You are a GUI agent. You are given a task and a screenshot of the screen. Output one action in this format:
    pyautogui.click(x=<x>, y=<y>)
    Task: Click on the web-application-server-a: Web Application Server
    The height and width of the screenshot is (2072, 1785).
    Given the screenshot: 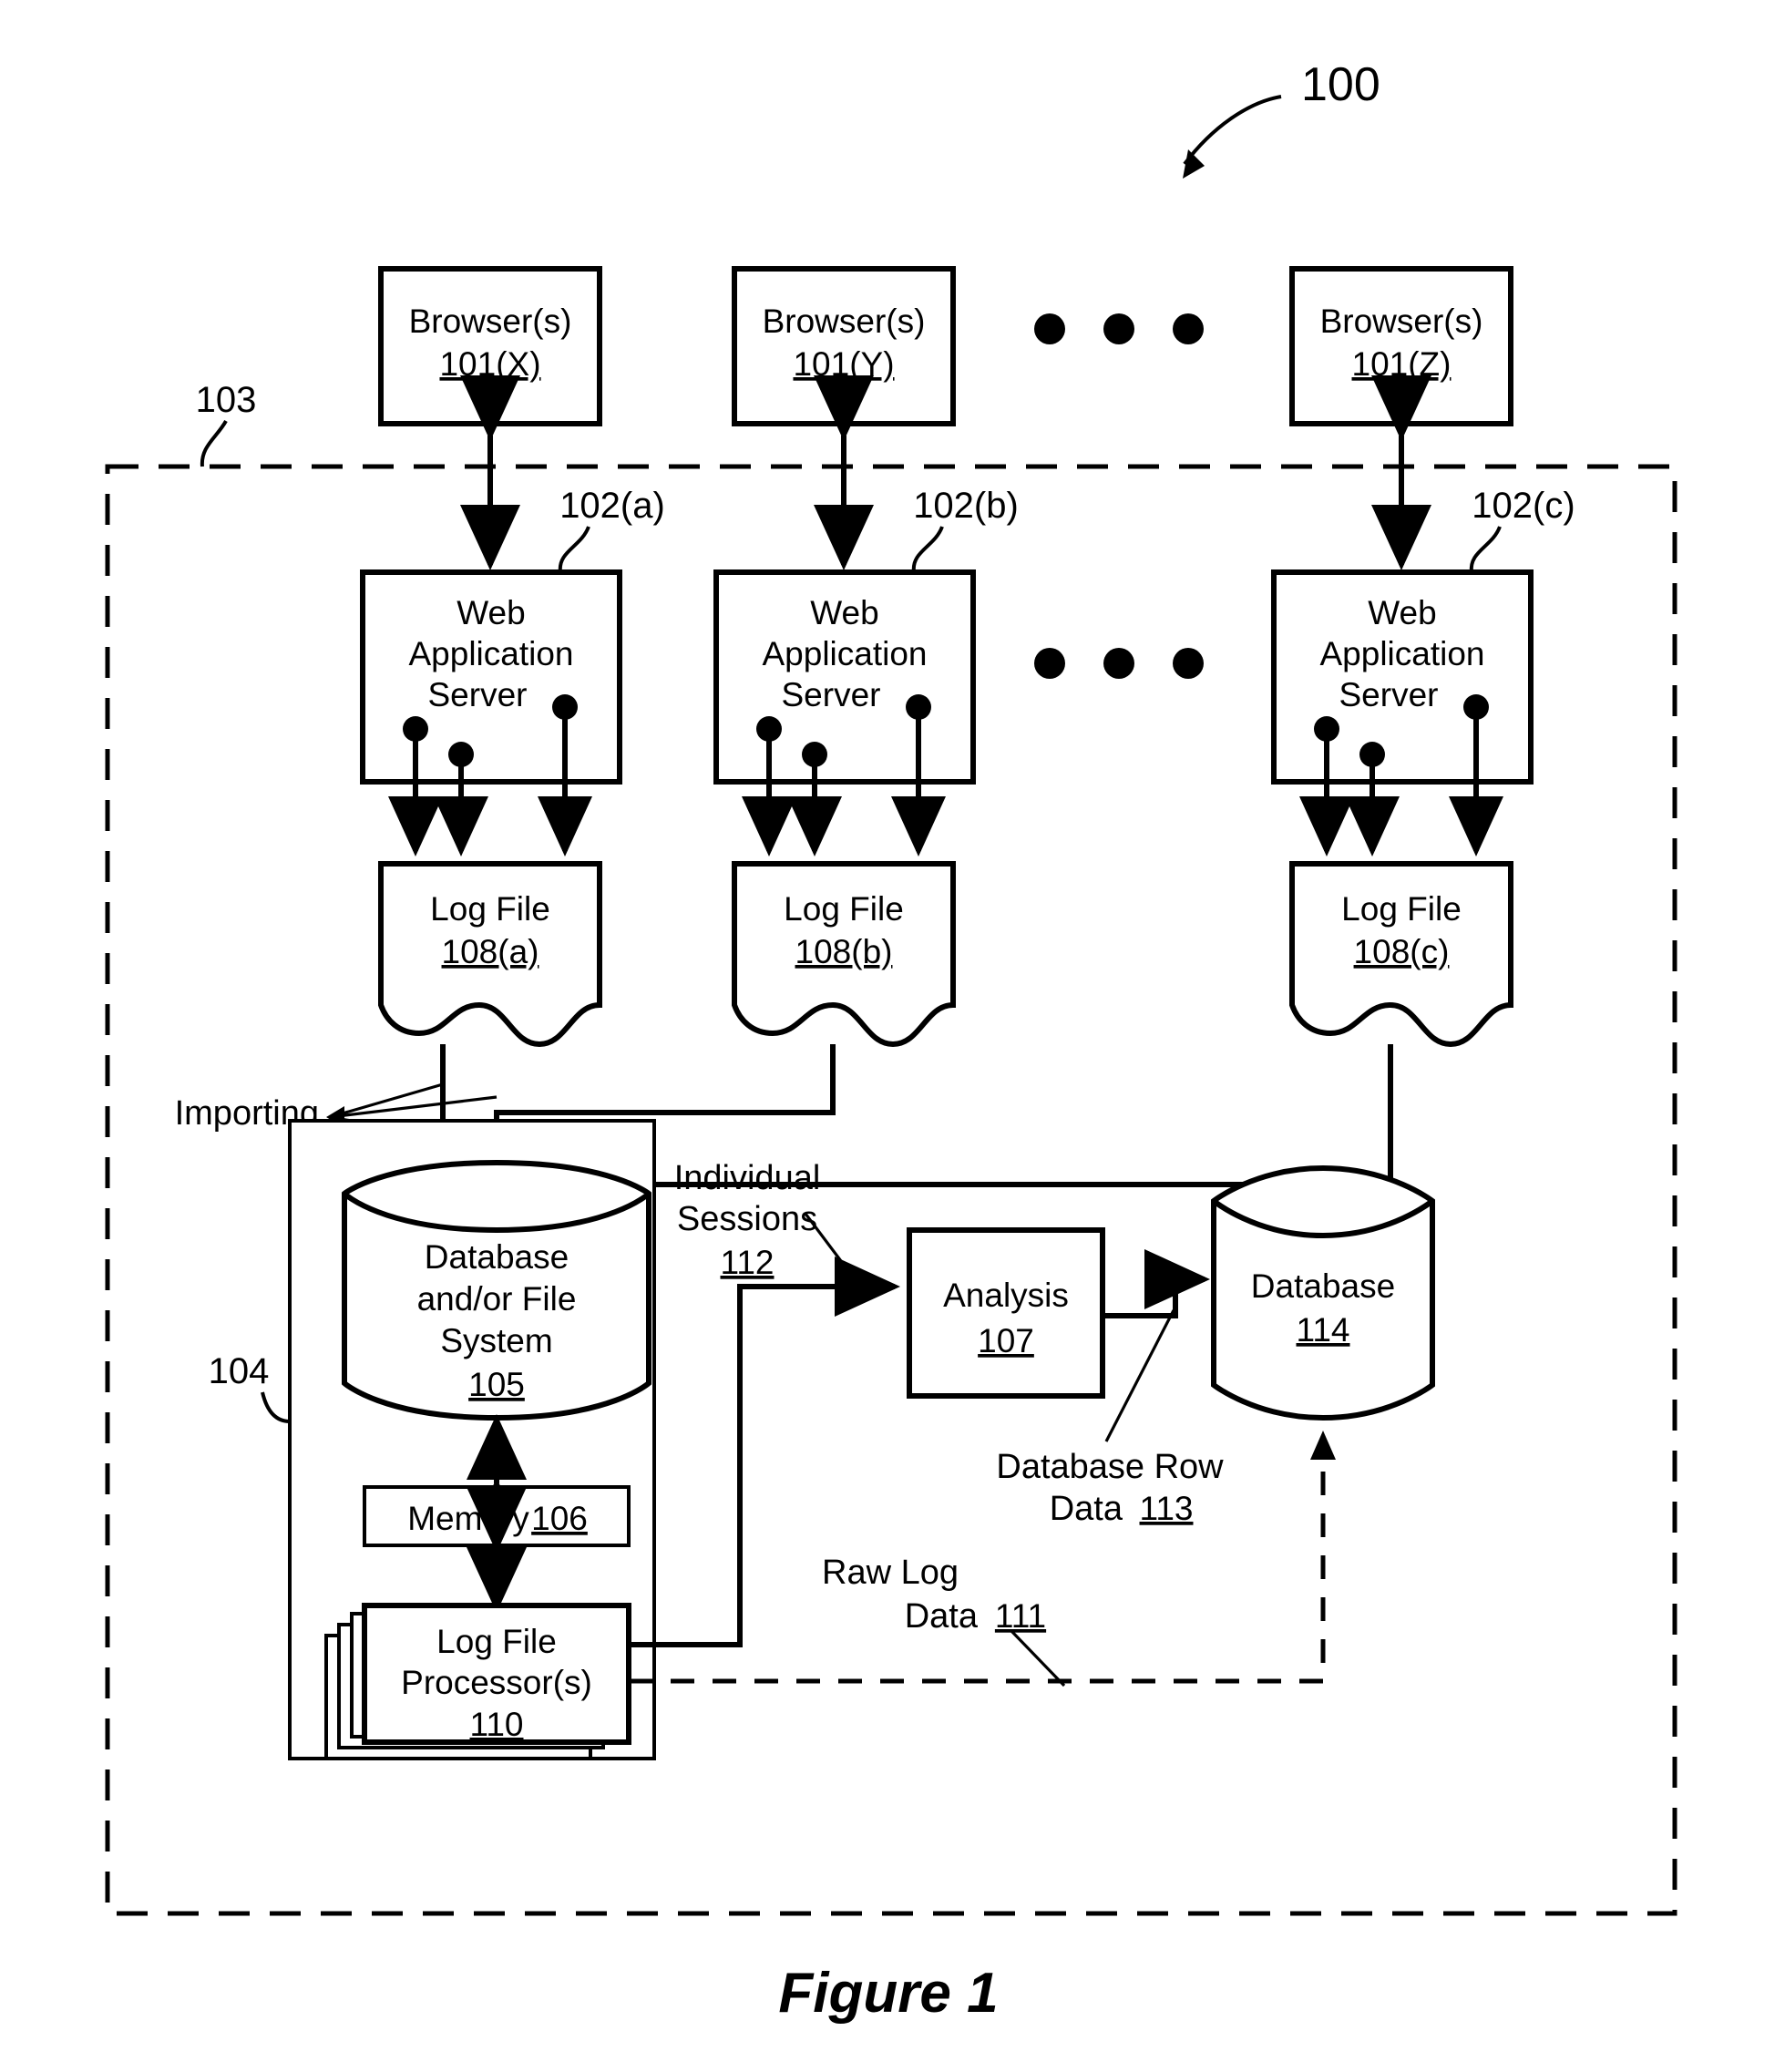 What is the action you would take?
    pyautogui.click(x=491, y=677)
    